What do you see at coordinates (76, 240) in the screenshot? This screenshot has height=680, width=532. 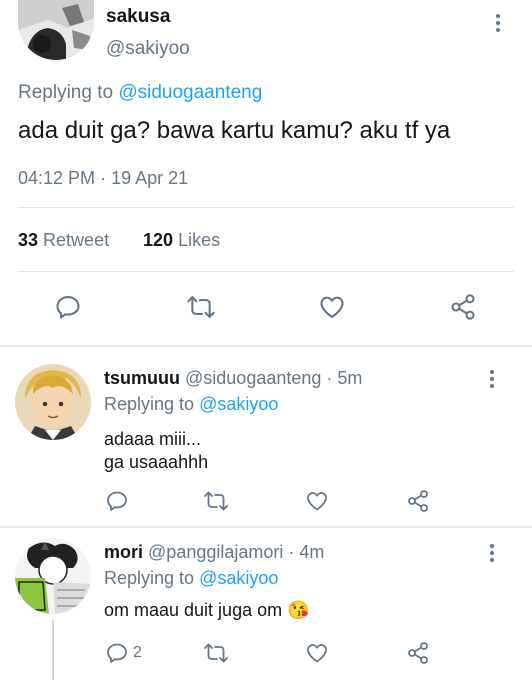 I see `retweet-label: Retweet` at bounding box center [76, 240].